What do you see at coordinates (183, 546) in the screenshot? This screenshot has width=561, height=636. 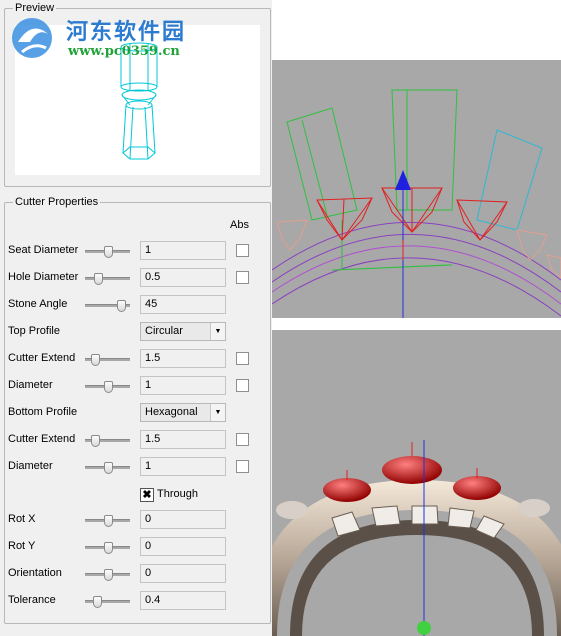 I see `rot-y-field: 0` at bounding box center [183, 546].